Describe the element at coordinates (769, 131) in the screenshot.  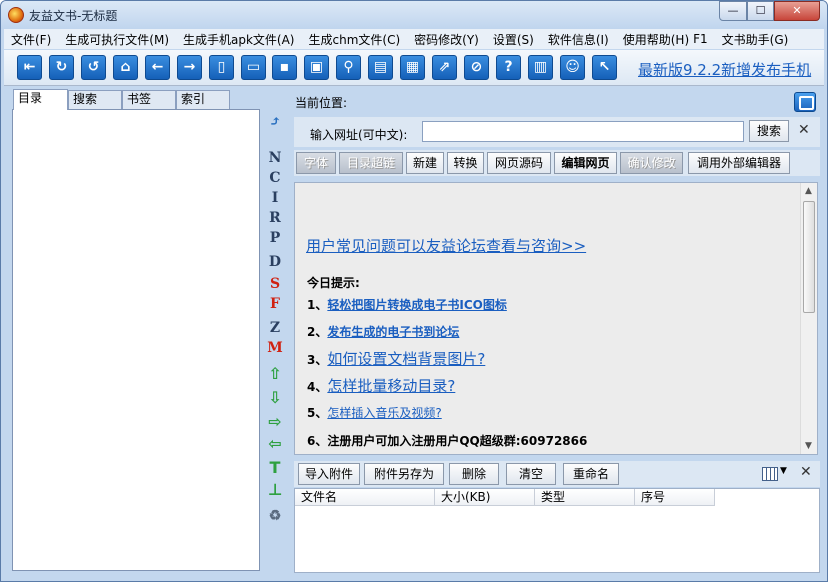
I see `search-button: 搜索` at that location.